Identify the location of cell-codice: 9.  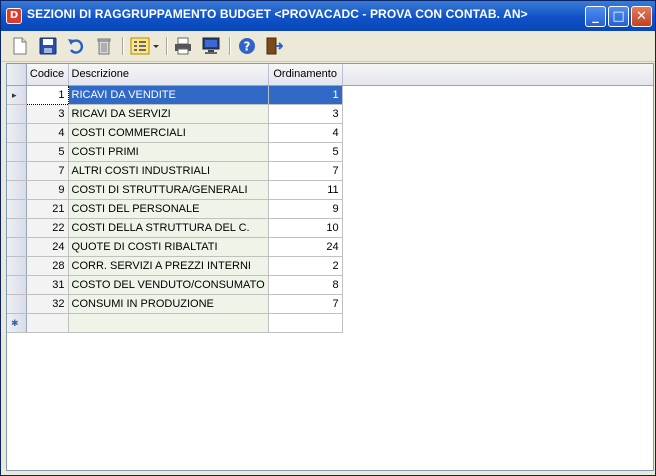
(47, 190).